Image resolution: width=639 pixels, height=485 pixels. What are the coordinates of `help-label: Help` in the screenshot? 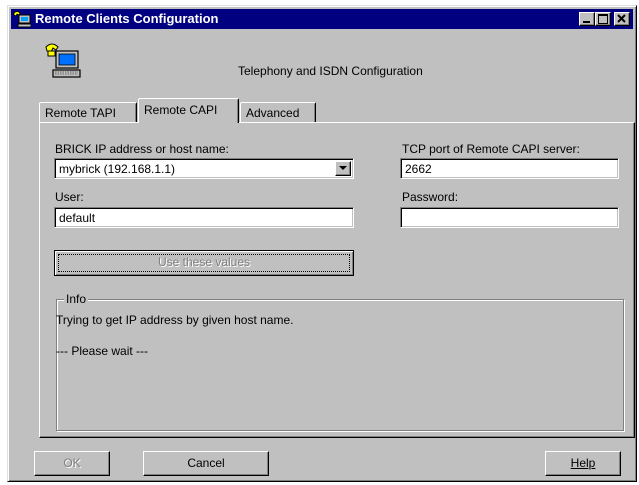 It's located at (583, 463).